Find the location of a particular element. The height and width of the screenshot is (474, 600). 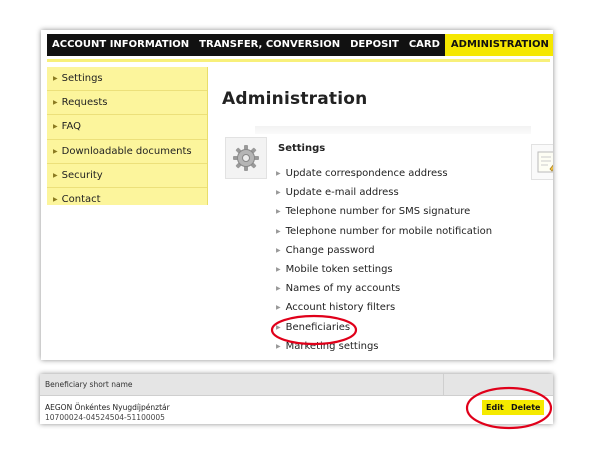

link-account-history-filters: ▶ Account history filters is located at coordinates (396, 307).